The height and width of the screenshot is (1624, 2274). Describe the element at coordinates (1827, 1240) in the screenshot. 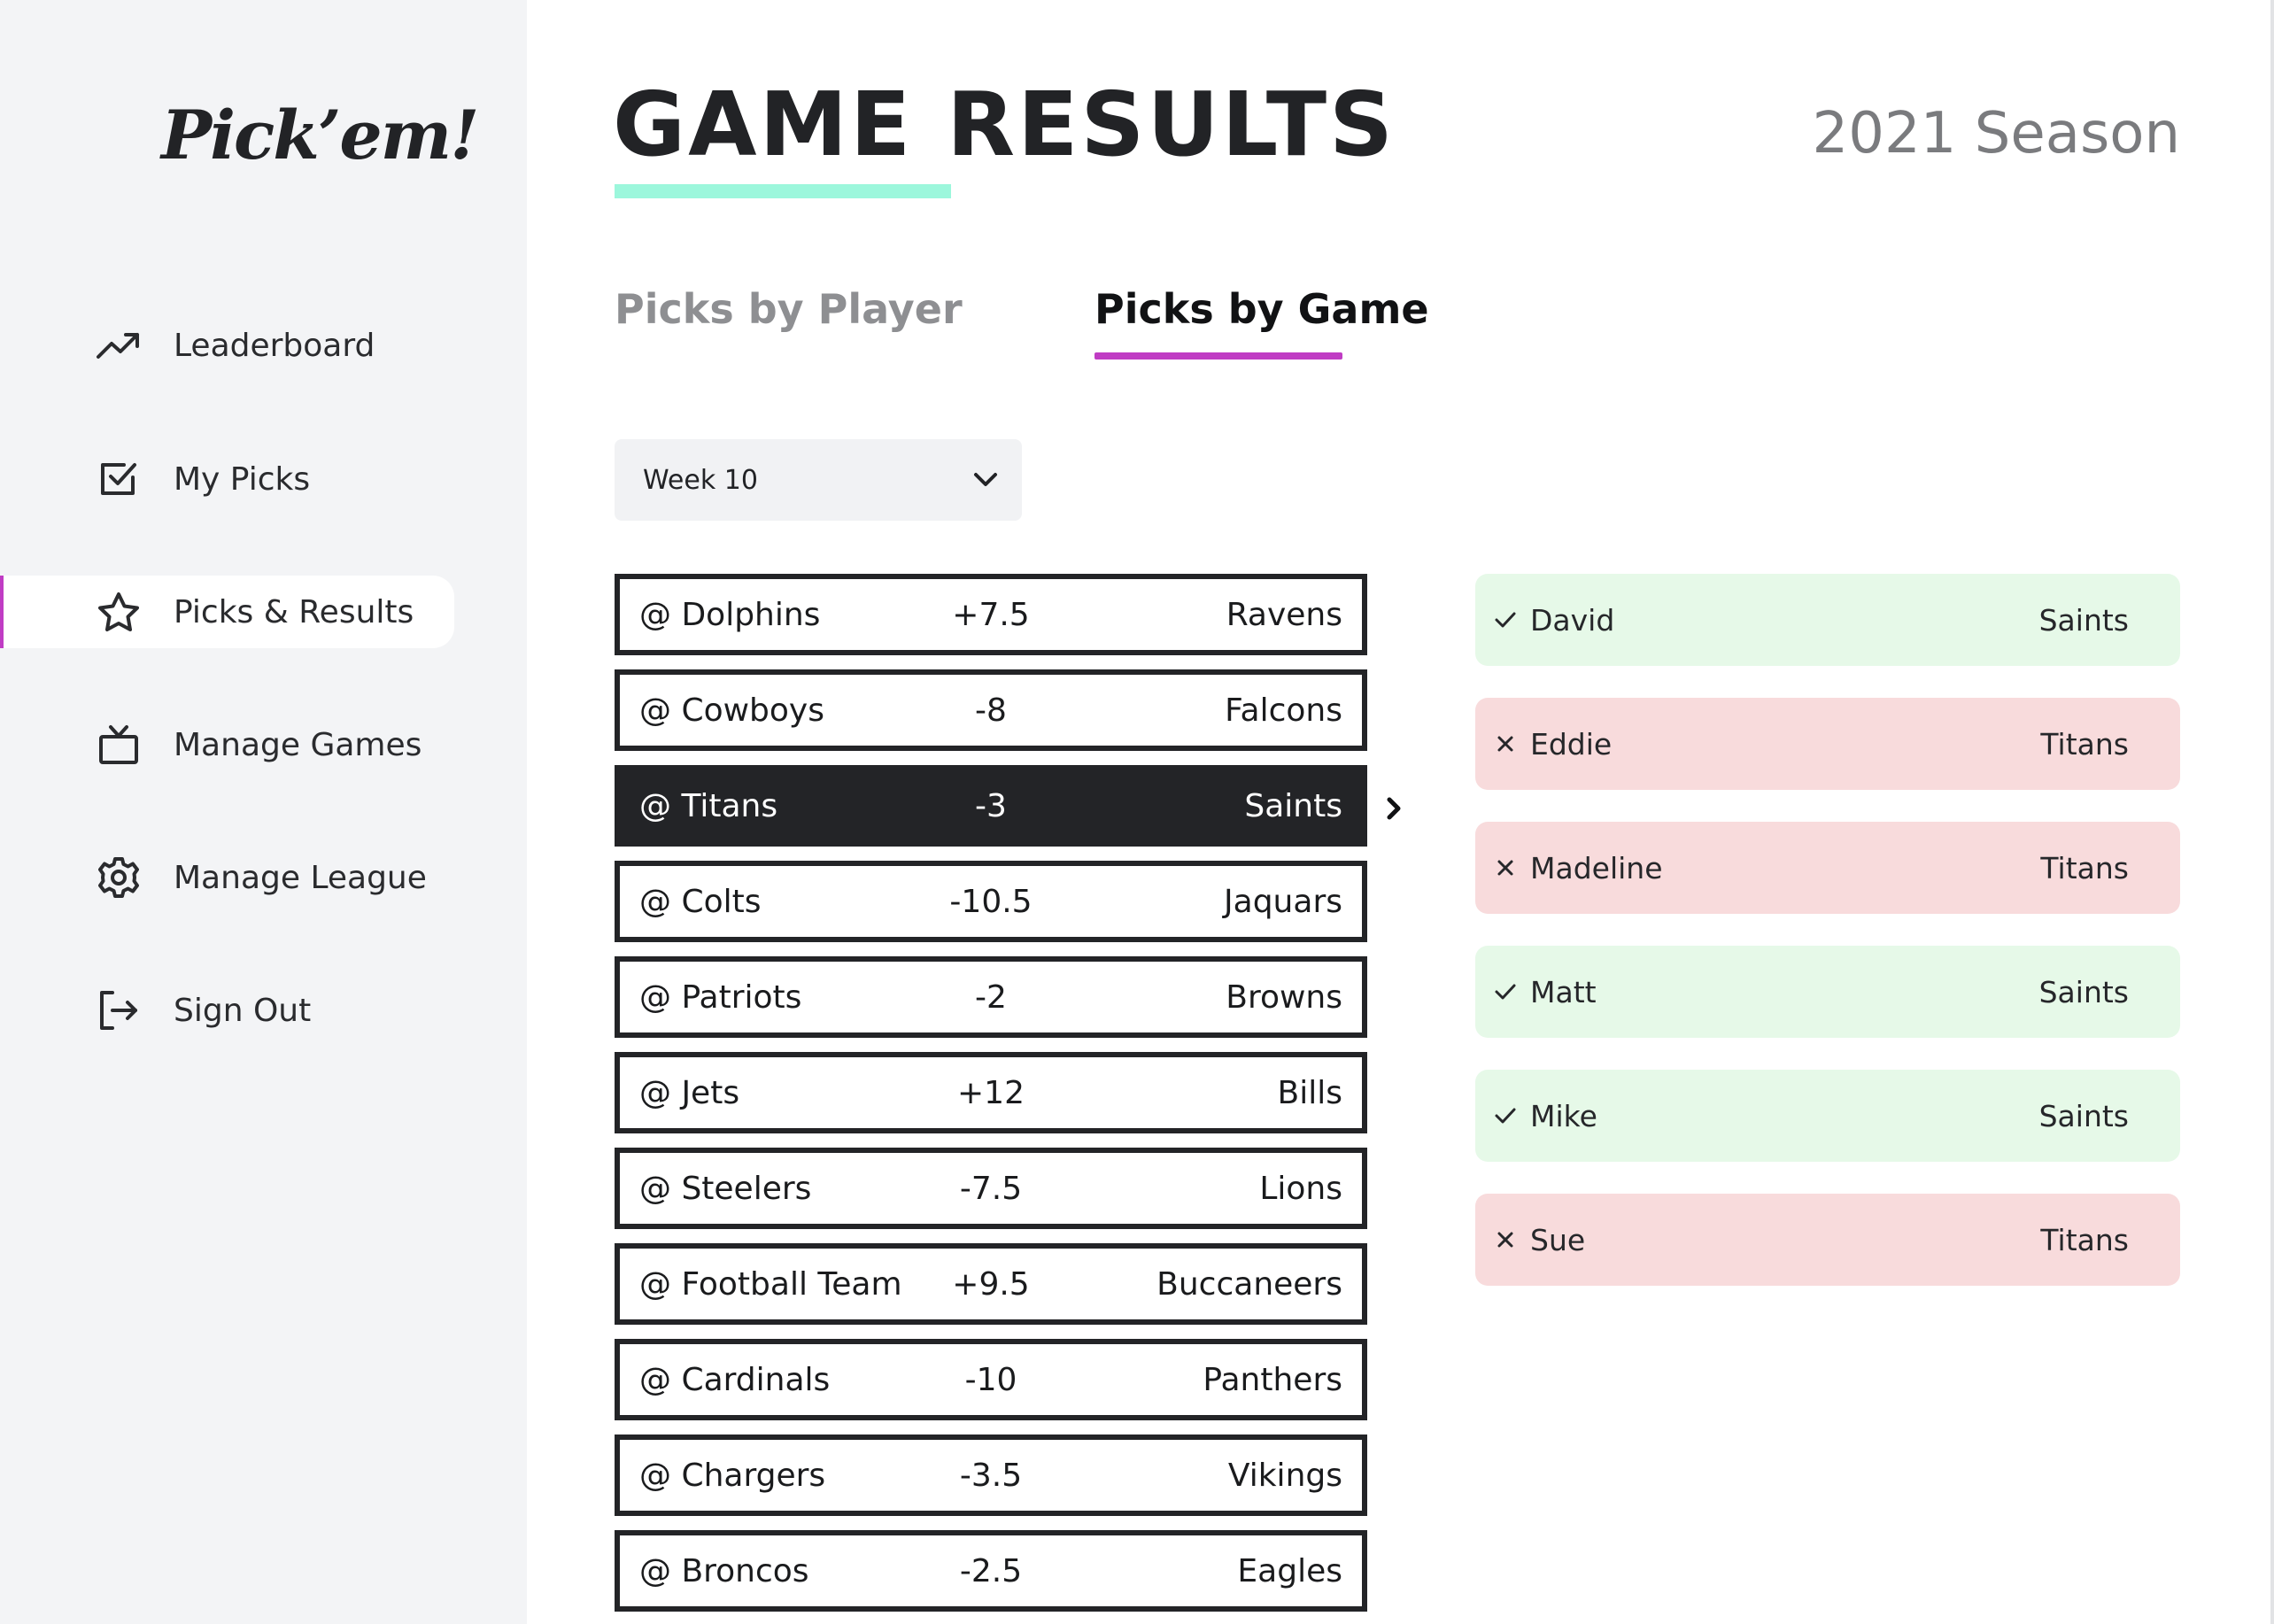

I see `pick-row-sue: Sue Titans` at that location.